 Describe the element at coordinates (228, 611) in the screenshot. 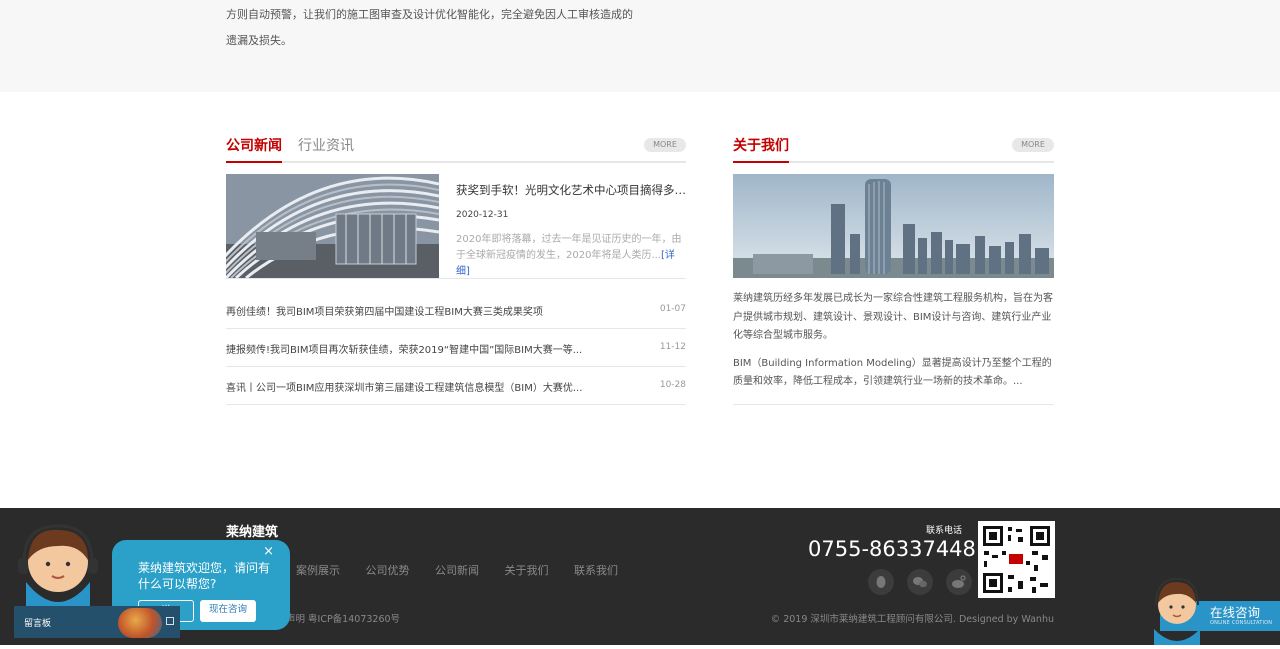

I see `chat-now-button: 现在咨询` at that location.